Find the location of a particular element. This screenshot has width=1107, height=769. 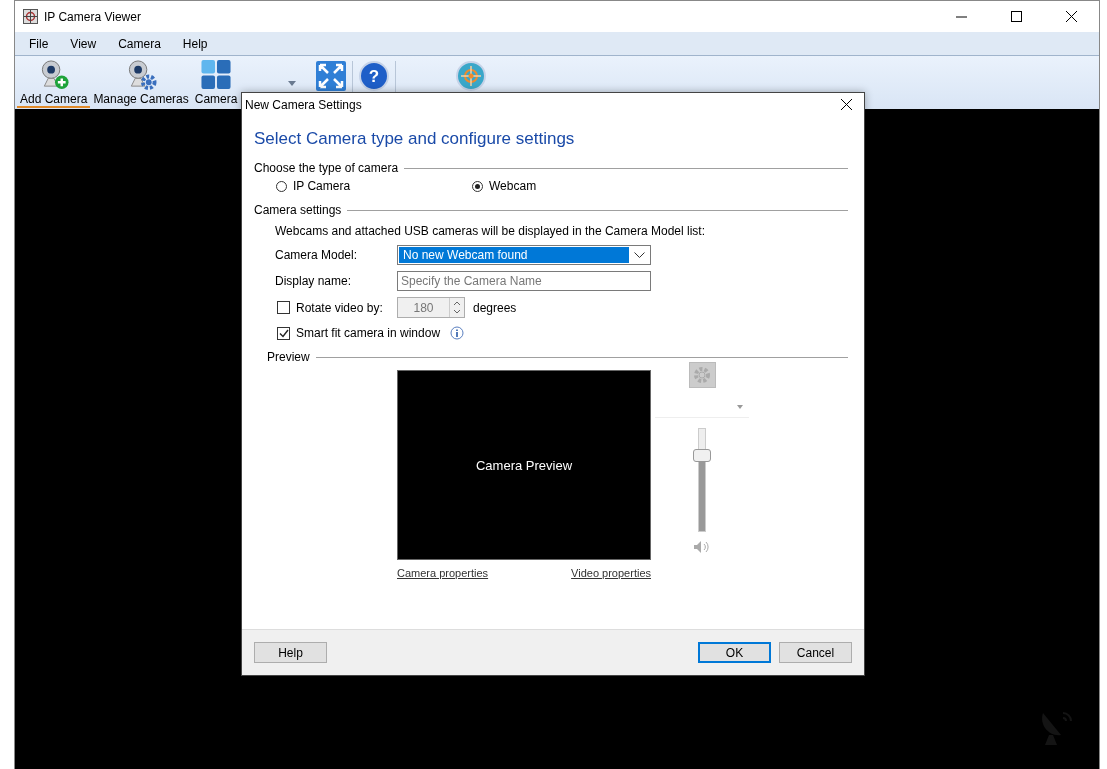

checkbox-label: Smart fit camera in window is located at coordinates (368, 333).